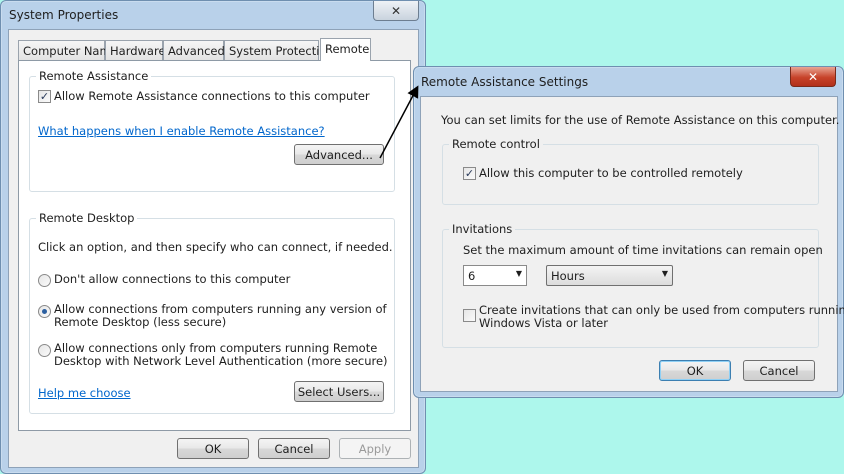  Describe the element at coordinates (345, 49) in the screenshot. I see `tab-remote: Remote` at that location.